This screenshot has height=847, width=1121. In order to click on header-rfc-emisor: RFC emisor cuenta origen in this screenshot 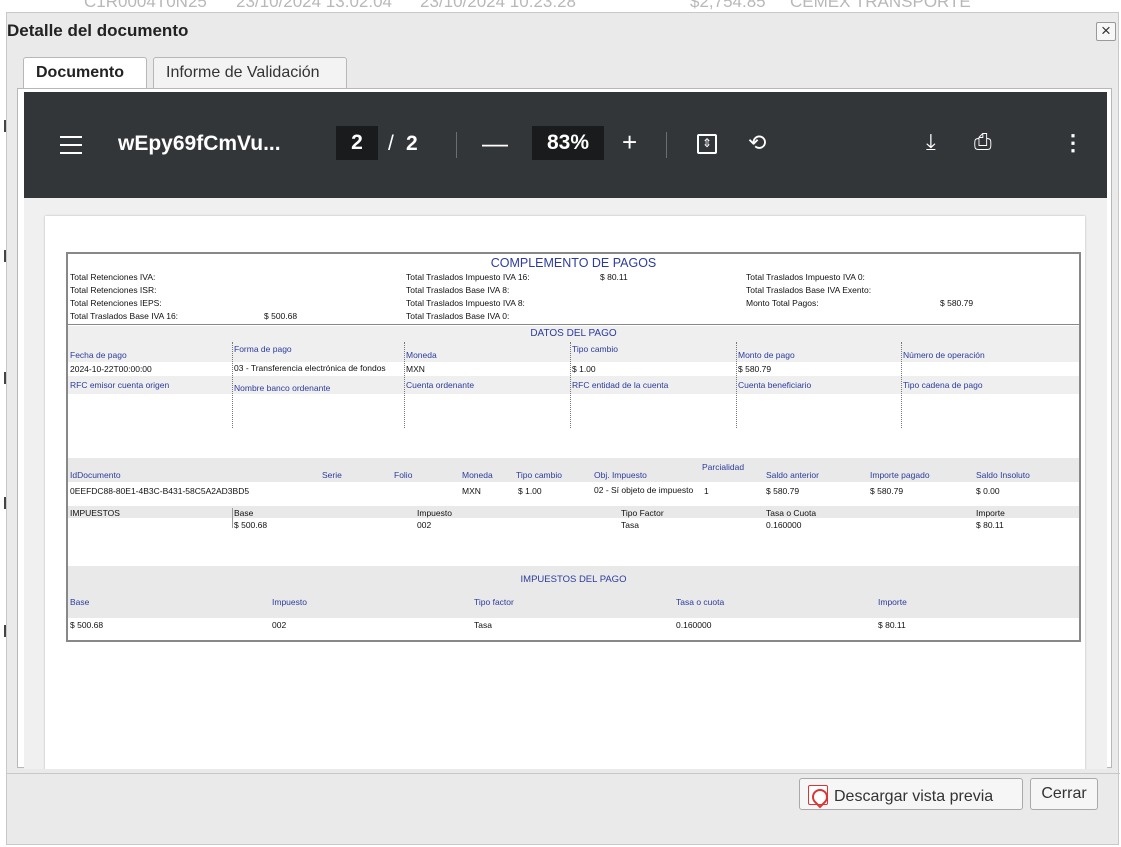, I will do `click(120, 385)`.